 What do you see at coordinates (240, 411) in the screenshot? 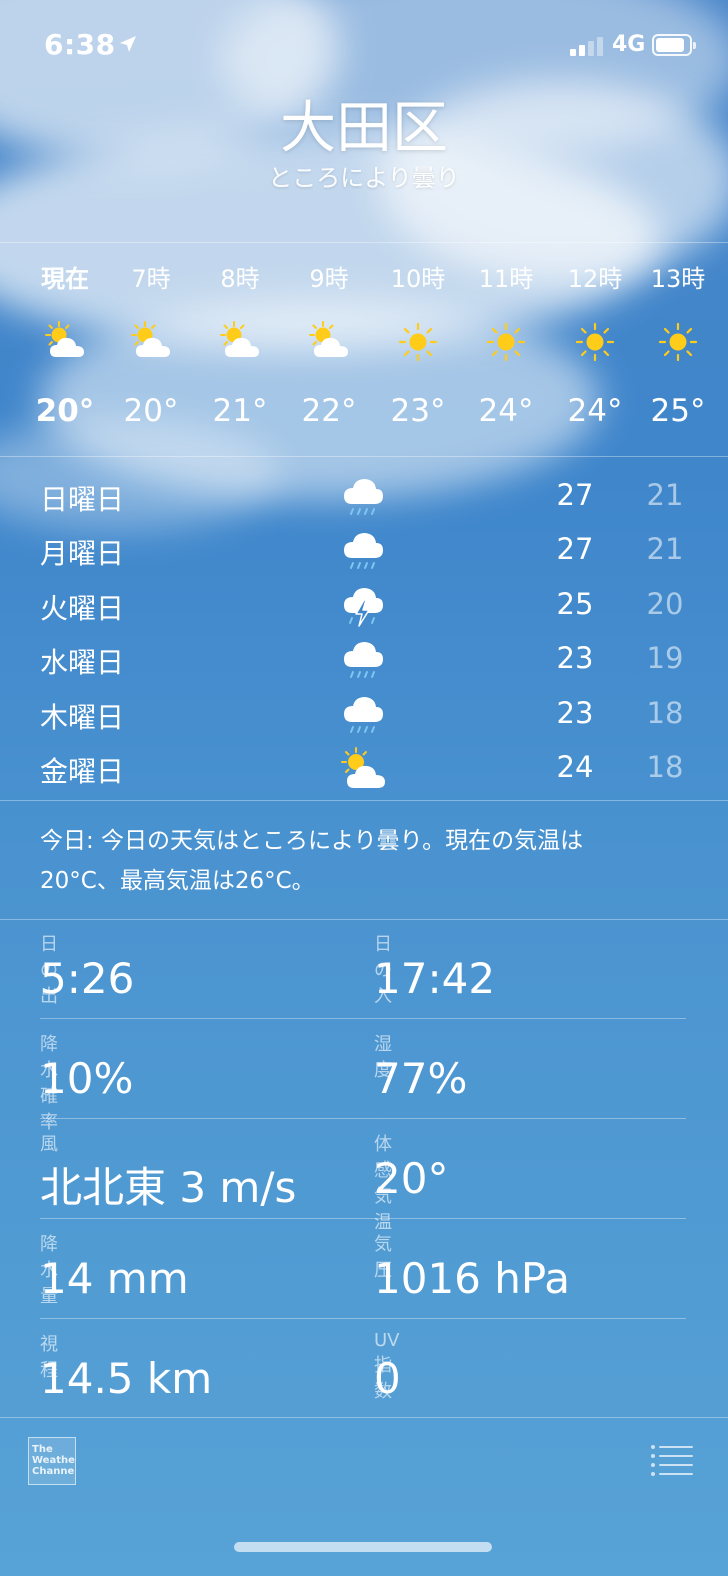
I see `hour-temp: 21°` at bounding box center [240, 411].